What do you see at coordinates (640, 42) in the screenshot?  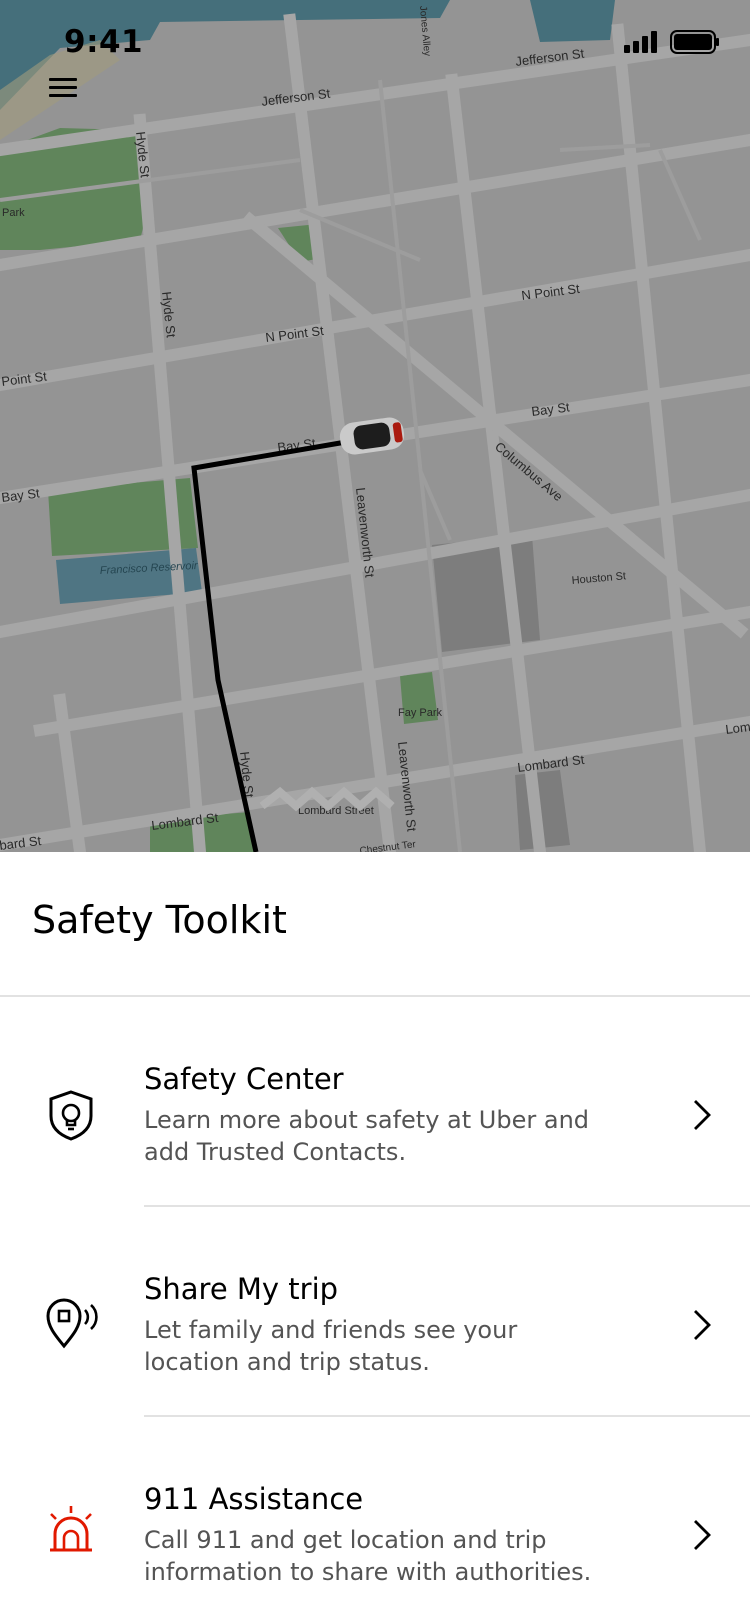 I see `signal-icon` at bounding box center [640, 42].